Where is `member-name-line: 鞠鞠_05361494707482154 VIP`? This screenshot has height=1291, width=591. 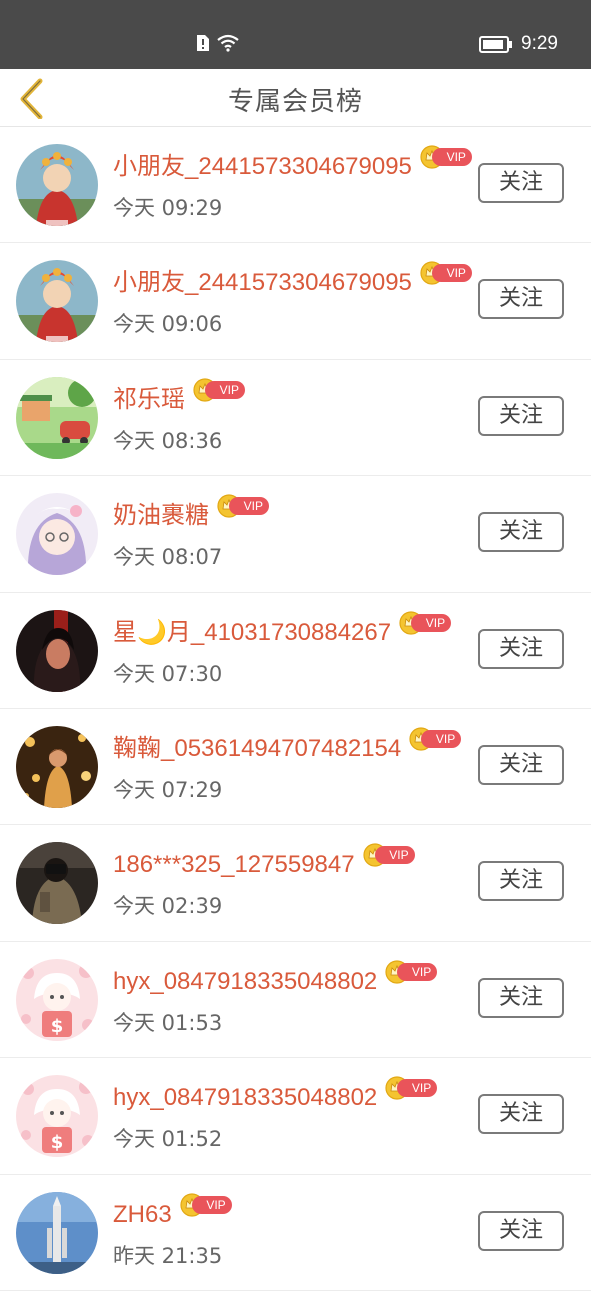
member-name-line: 鞠鞠_05361494707482154 VIP is located at coordinates (288, 747).